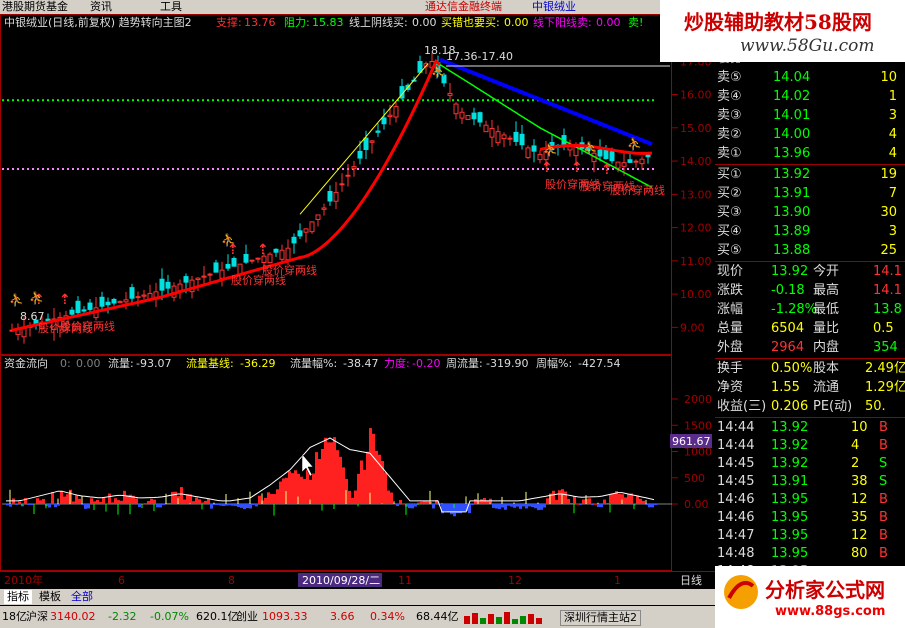 This screenshot has width=905, height=628. Describe the element at coordinates (26, 363) in the screenshot. I see `indicator-name: 资金流向` at that location.